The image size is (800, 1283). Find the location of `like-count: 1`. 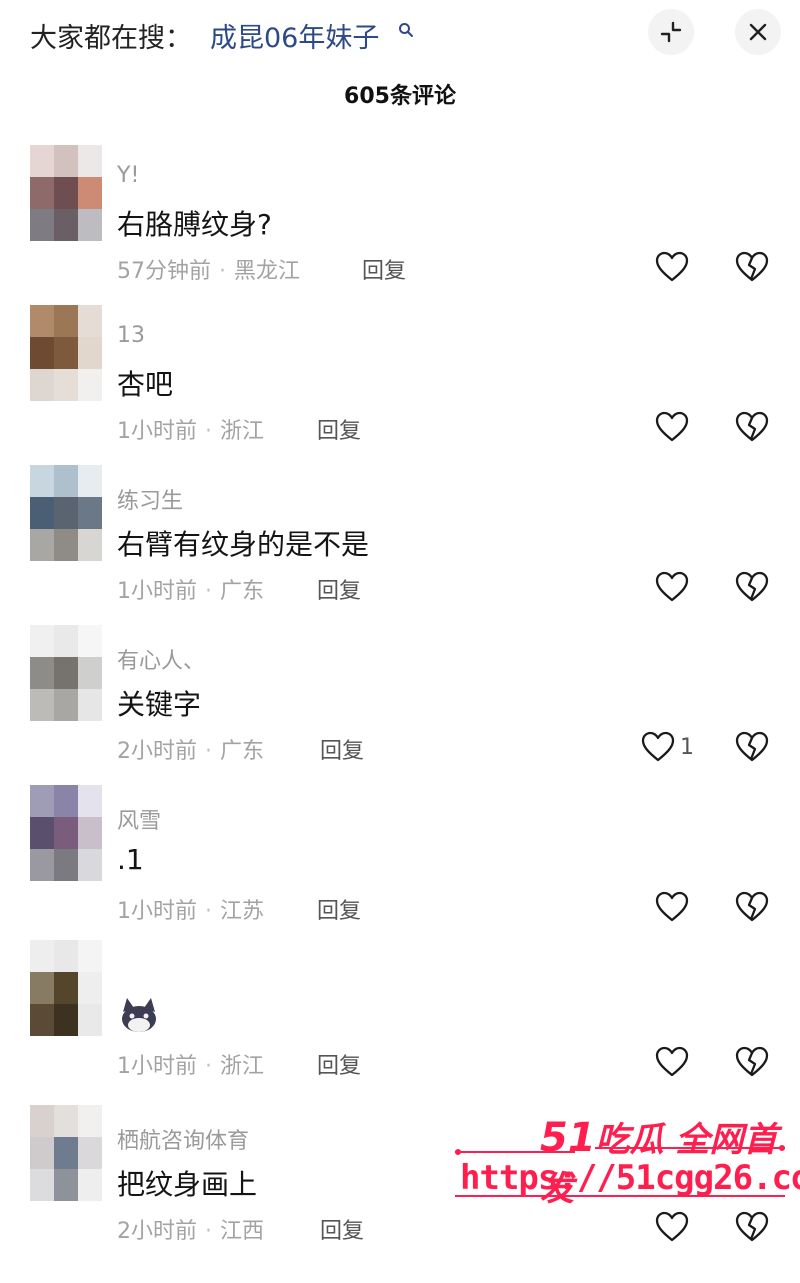

like-count: 1 is located at coordinates (687, 747).